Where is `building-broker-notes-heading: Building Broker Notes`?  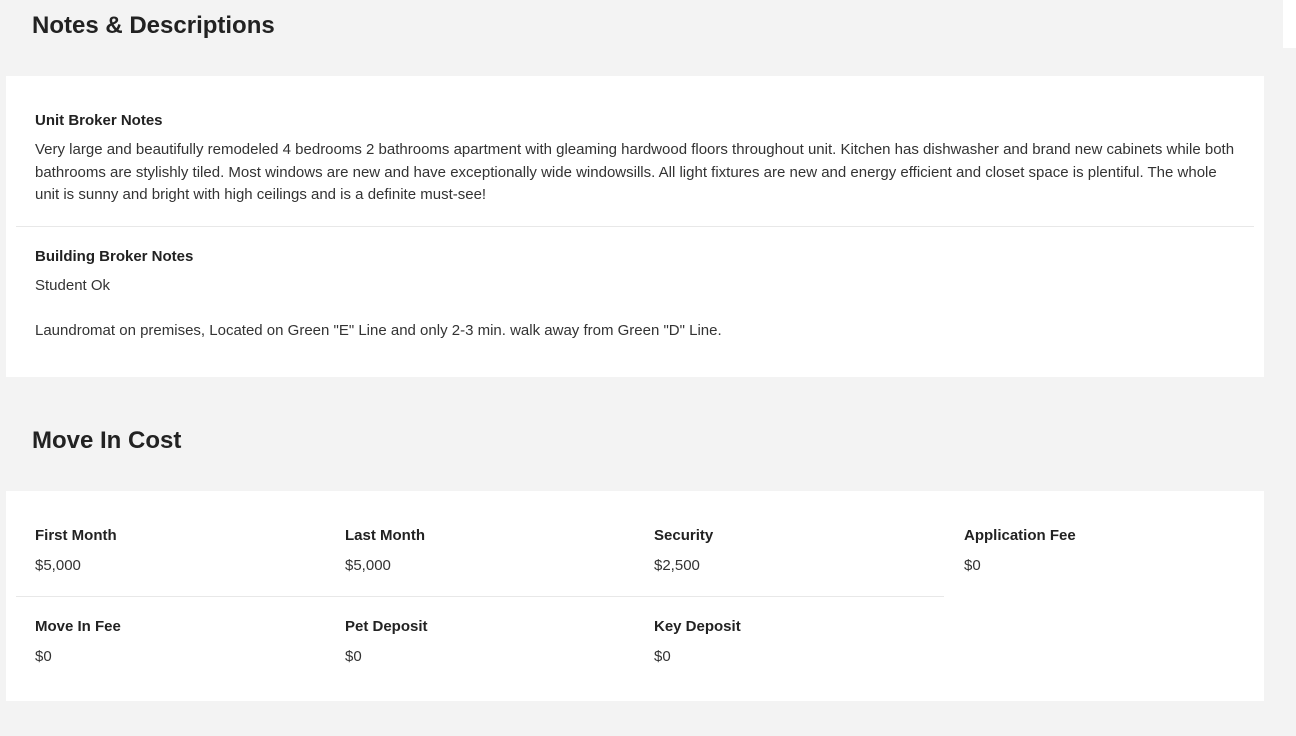
building-broker-notes-heading: Building Broker Notes is located at coordinates (114, 256).